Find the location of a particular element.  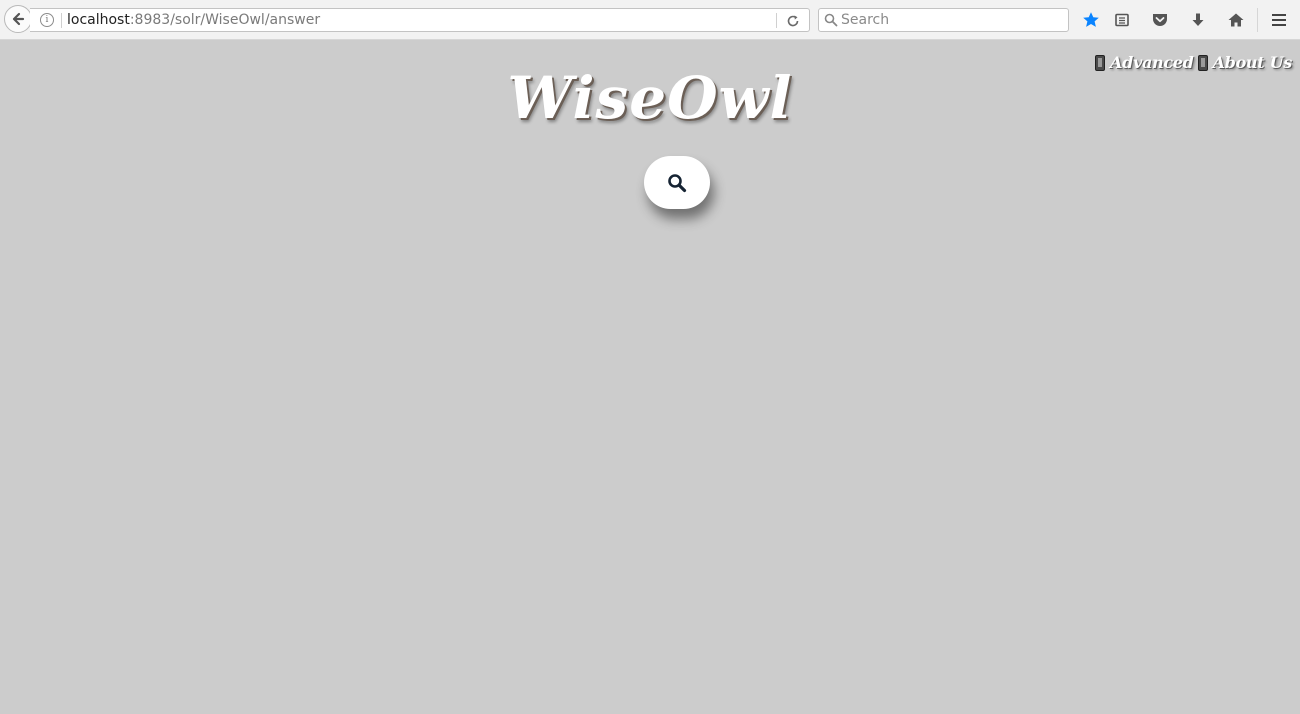

back-button is located at coordinates (18, 19).